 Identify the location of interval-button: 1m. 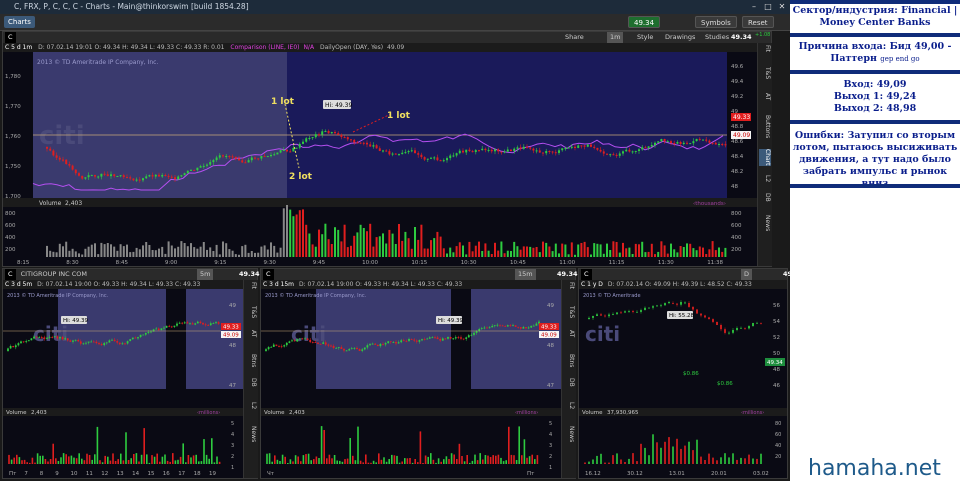
(615, 37).